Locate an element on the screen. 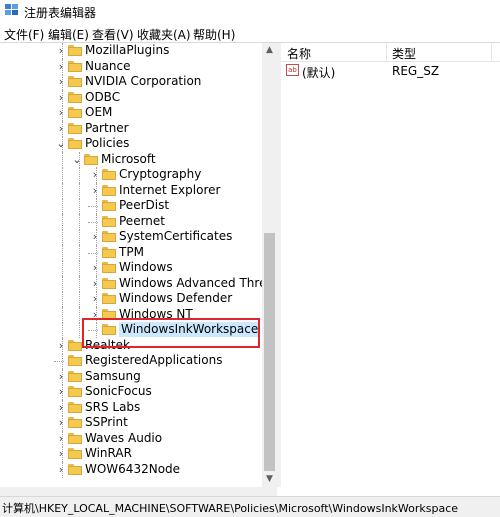 The width and height of the screenshot is (500, 517). tree-item: PeerDist is located at coordinates (131, 206).